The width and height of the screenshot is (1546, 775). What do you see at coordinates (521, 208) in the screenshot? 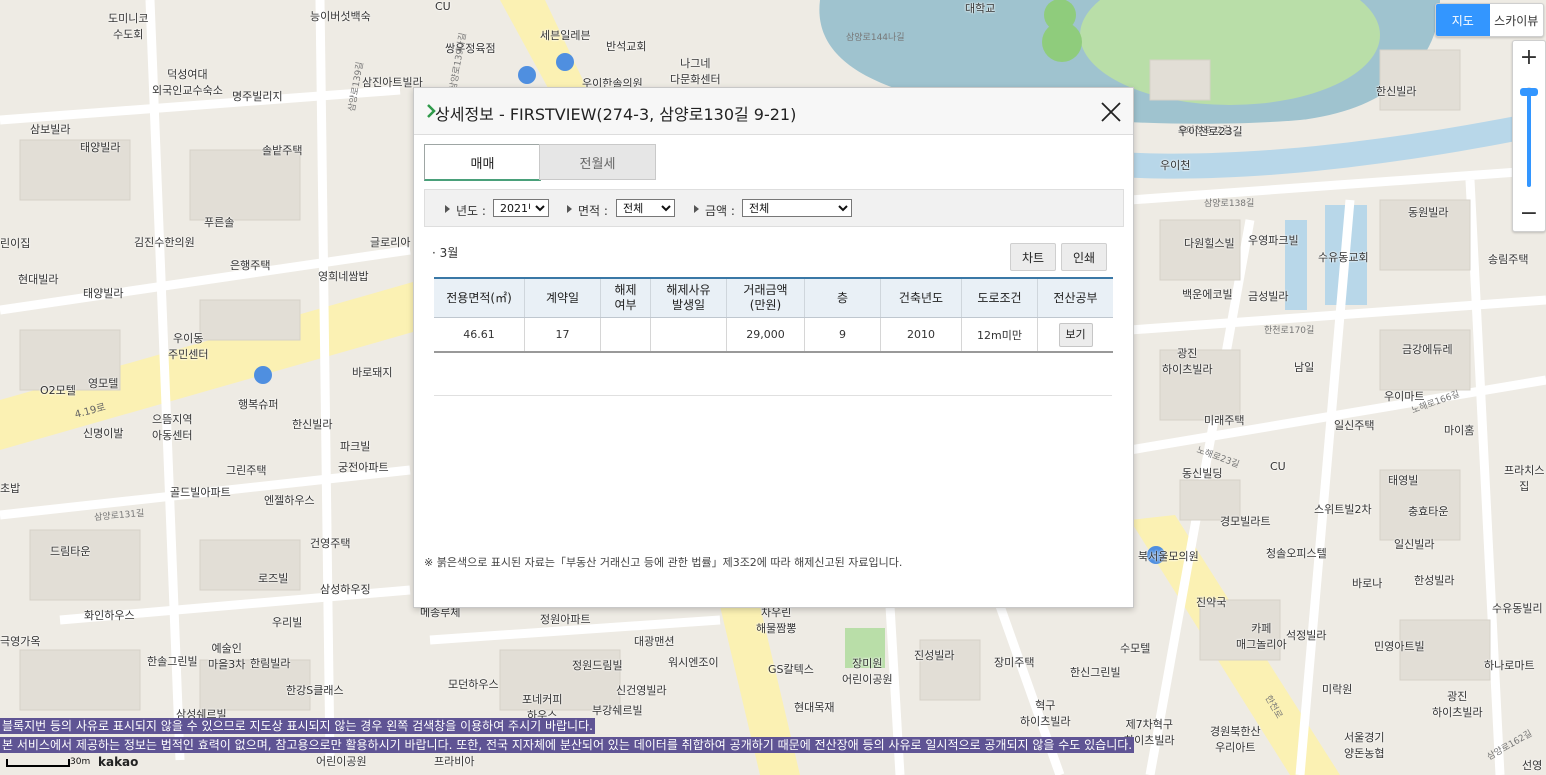
I see `year-select: 2021년` at bounding box center [521, 208].